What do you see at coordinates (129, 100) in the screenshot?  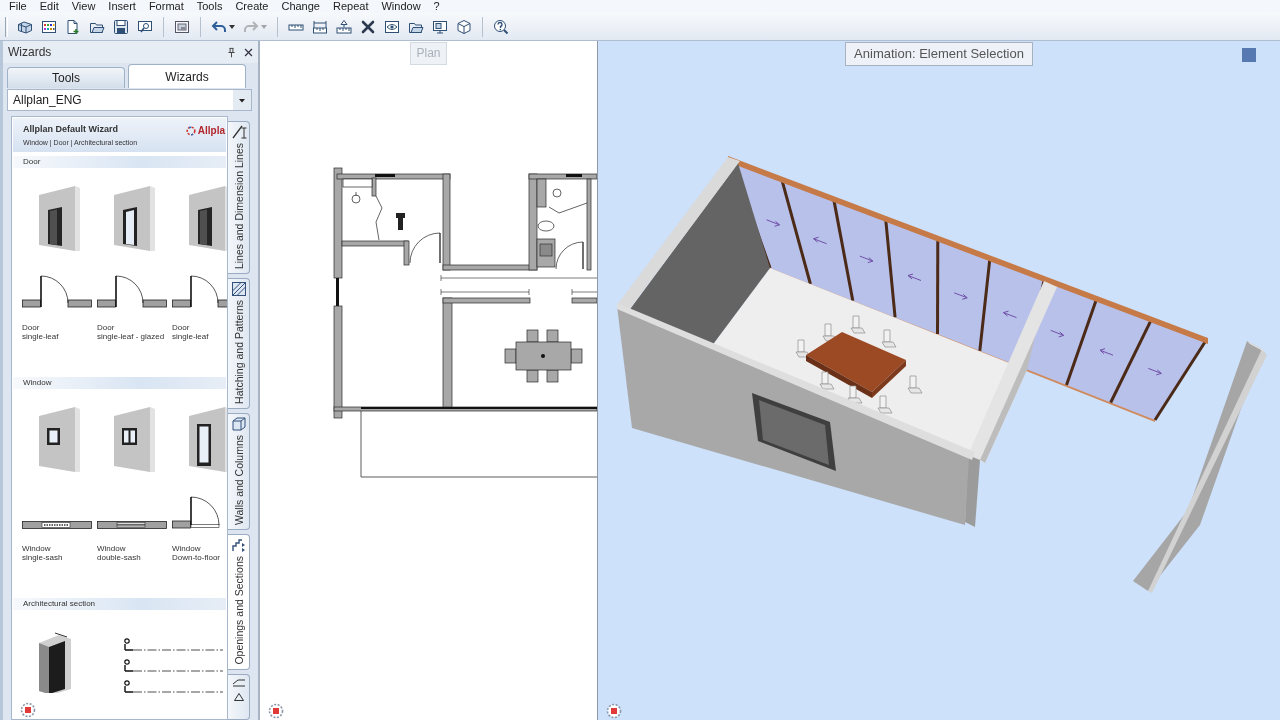 I see `project-dropdown: Allplan_ENG` at bounding box center [129, 100].